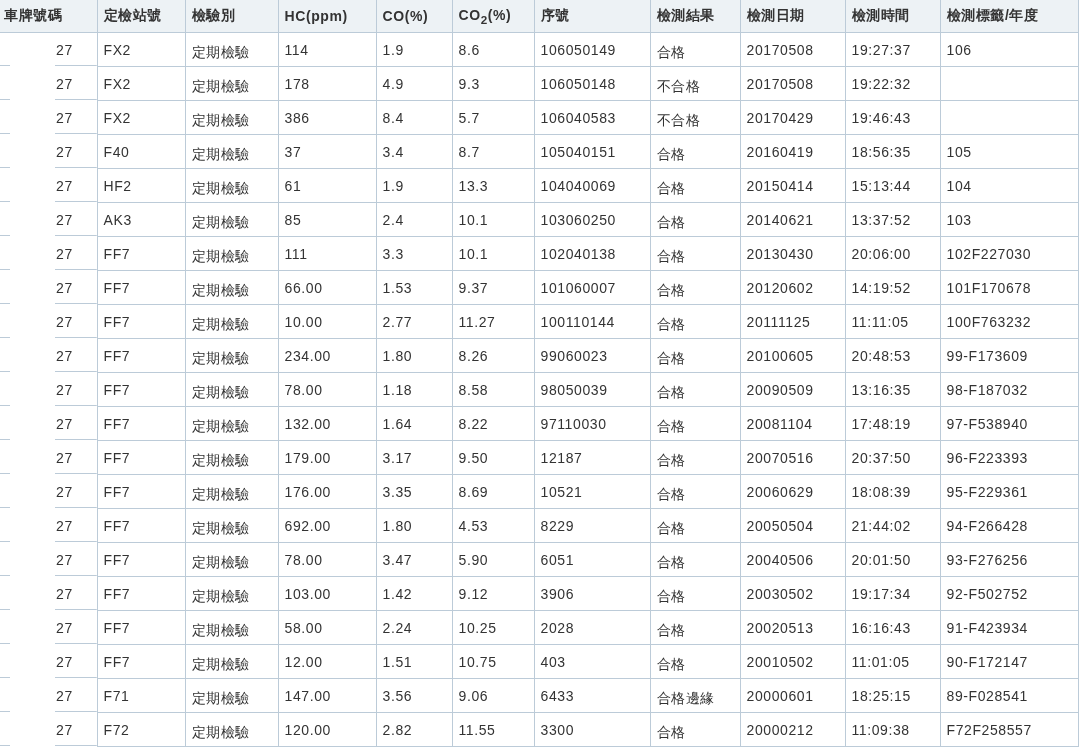 The height and width of the screenshot is (750, 1084). What do you see at coordinates (303, 389) in the screenshot?
I see `table-cell: 78.00` at bounding box center [303, 389].